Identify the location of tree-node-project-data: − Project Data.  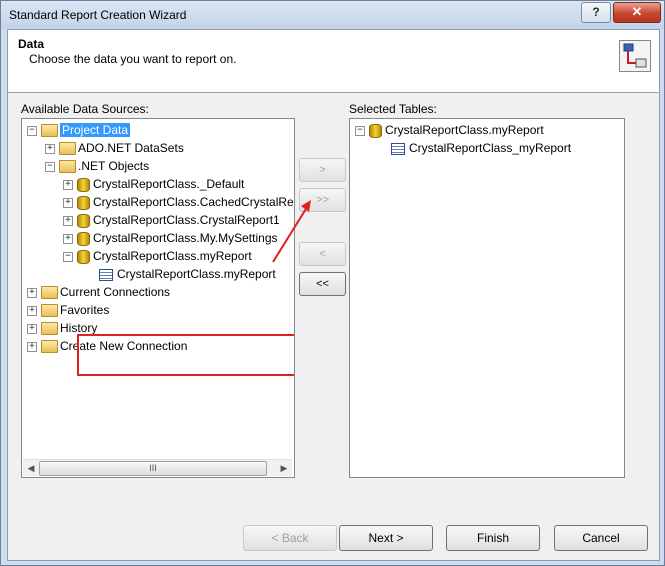
(79, 130).